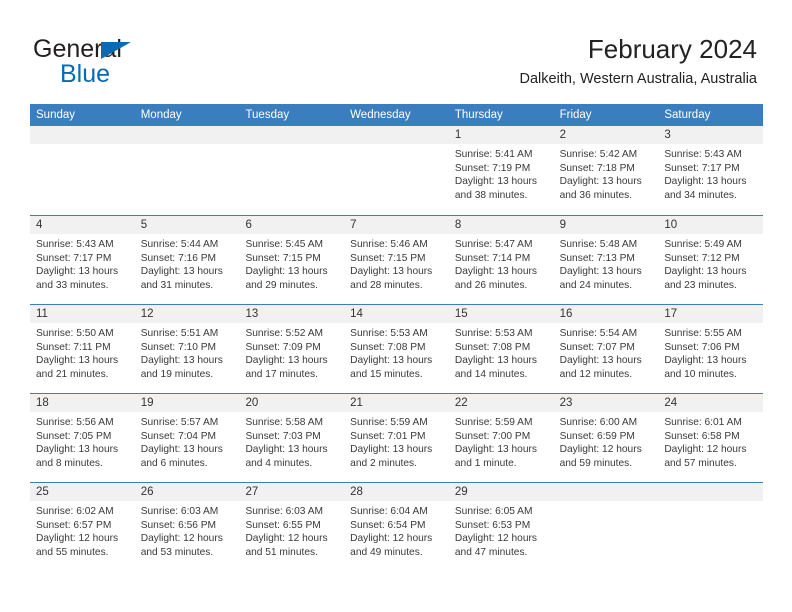  What do you see at coordinates (82, 225) in the screenshot?
I see `day-number: 4` at bounding box center [82, 225].